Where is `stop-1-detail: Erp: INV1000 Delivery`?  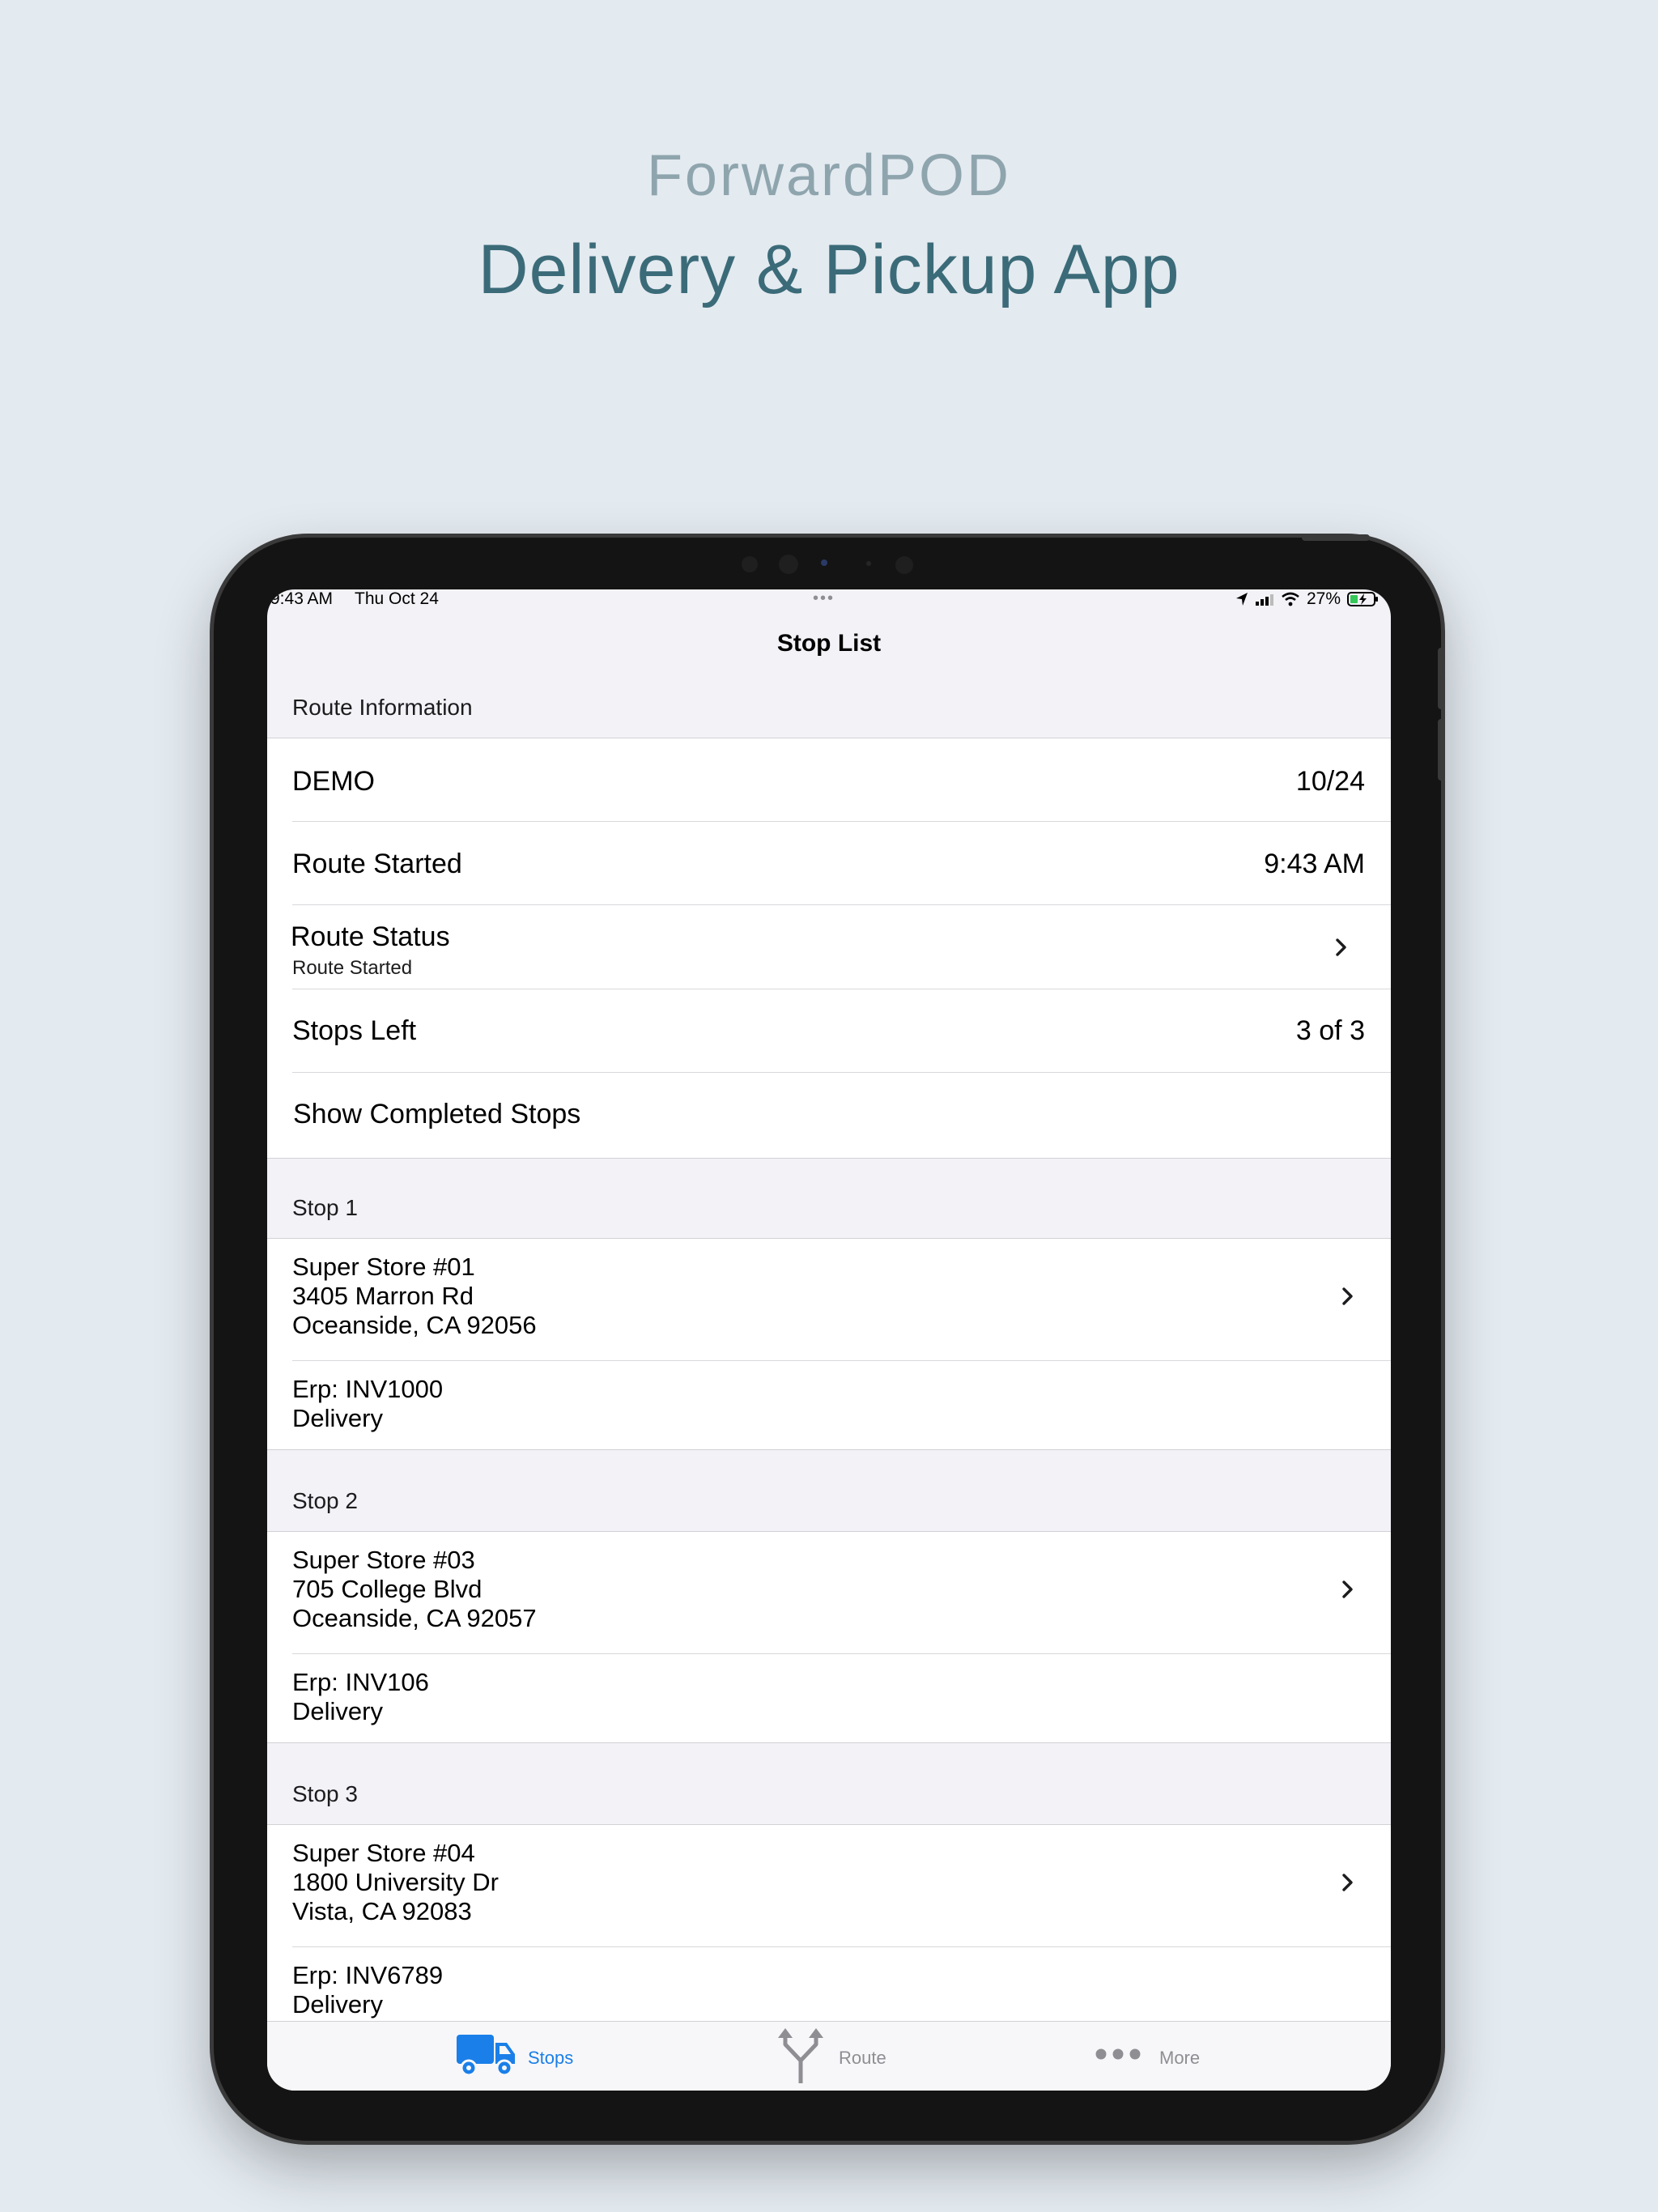 stop-1-detail: Erp: INV1000 Delivery is located at coordinates (367, 1404).